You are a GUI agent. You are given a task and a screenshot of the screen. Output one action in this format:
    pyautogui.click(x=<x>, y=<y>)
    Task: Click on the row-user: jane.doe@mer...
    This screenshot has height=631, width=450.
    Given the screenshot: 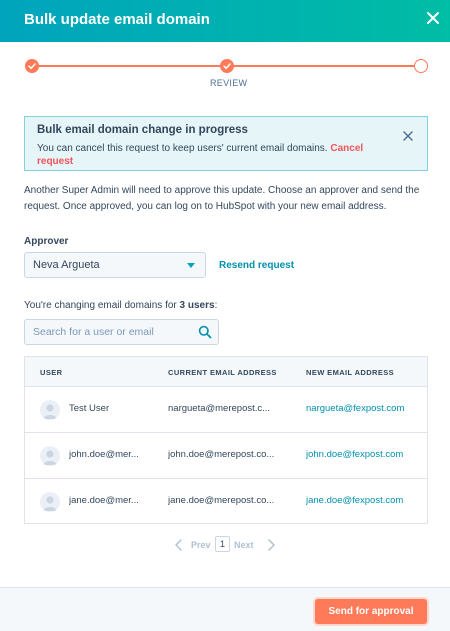 What is the action you would take?
    pyautogui.click(x=104, y=500)
    